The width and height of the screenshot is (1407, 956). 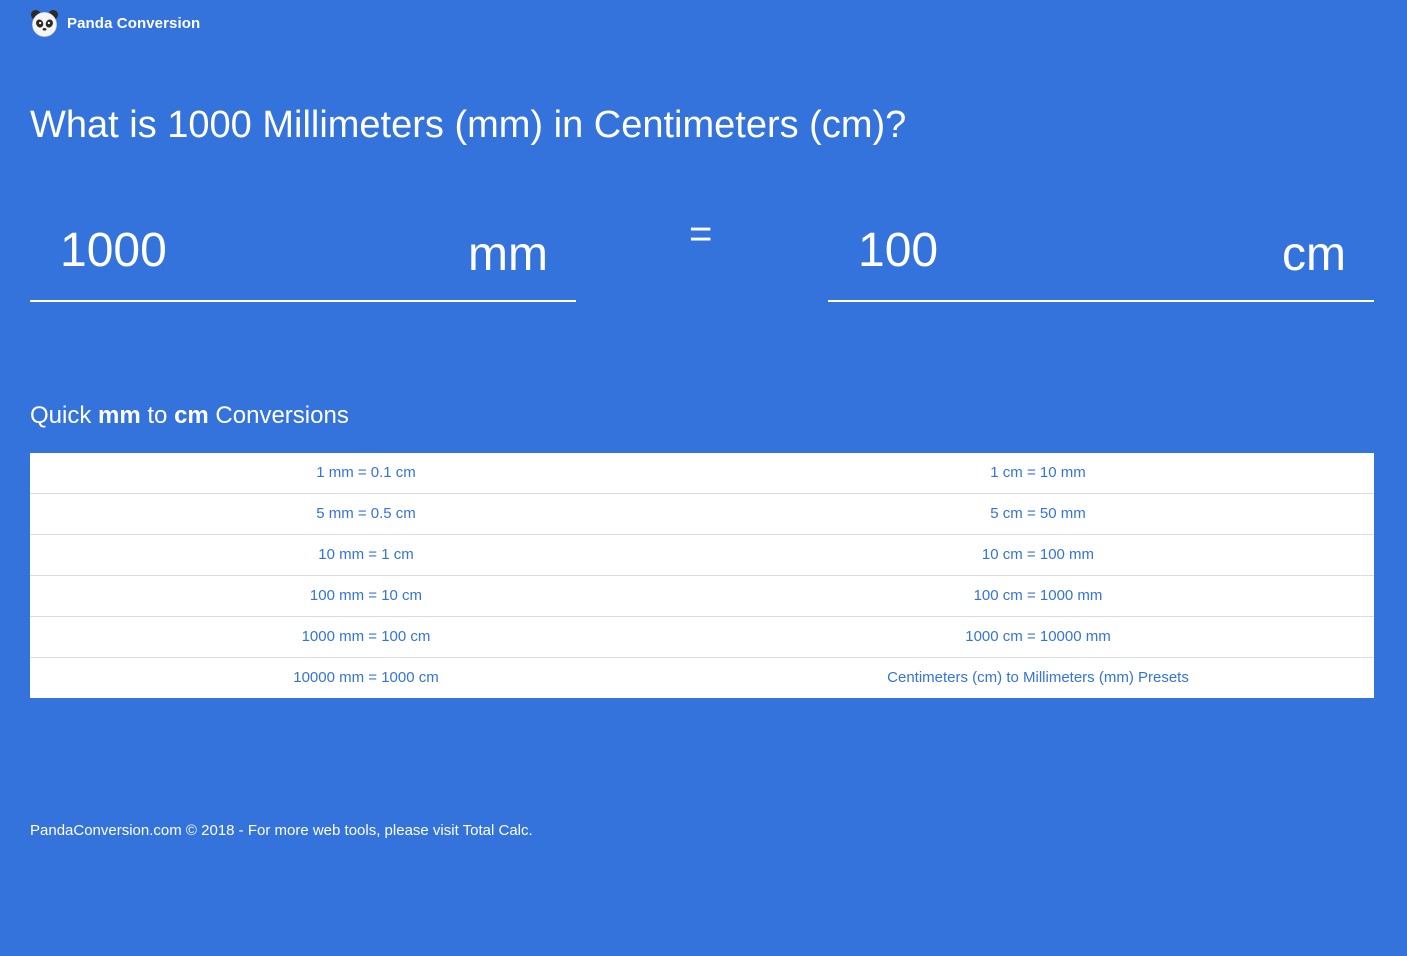 I want to click on to-value-input, so click(x=1038, y=251).